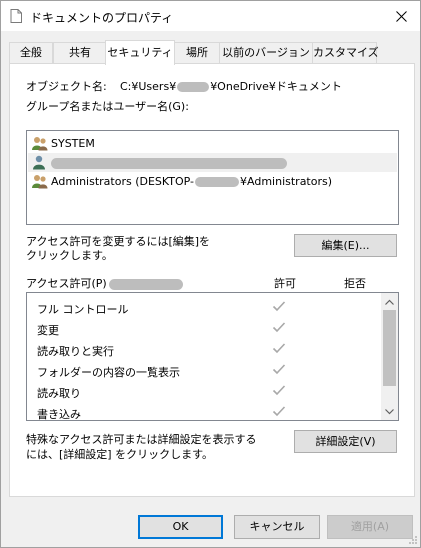  What do you see at coordinates (276, 86) in the screenshot?
I see `object-path-suffix: ¥OneDrive¥ドキュメント` at bounding box center [276, 86].